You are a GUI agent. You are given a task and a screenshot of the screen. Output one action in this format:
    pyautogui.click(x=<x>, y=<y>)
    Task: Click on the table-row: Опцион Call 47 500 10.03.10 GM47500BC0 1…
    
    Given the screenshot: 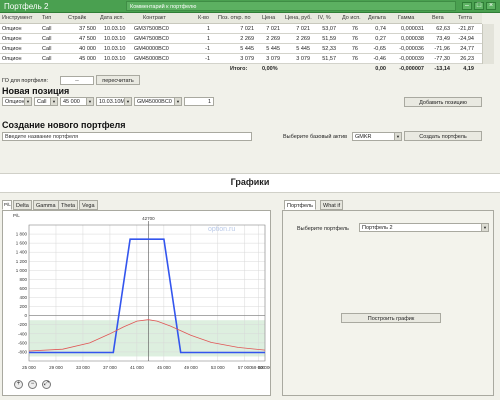 What is the action you would take?
    pyautogui.click(x=245, y=39)
    